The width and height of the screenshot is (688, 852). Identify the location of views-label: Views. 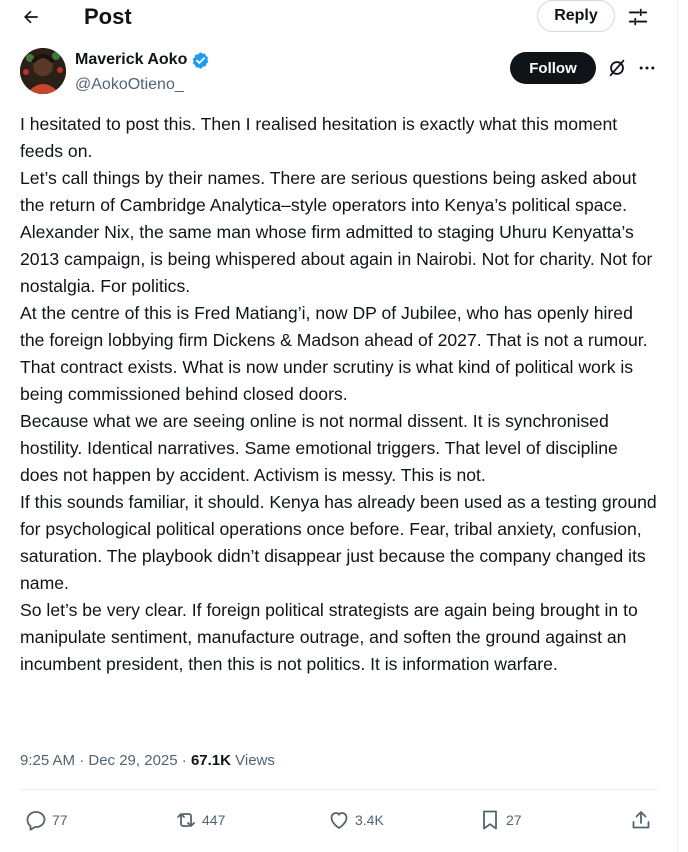
(252, 760).